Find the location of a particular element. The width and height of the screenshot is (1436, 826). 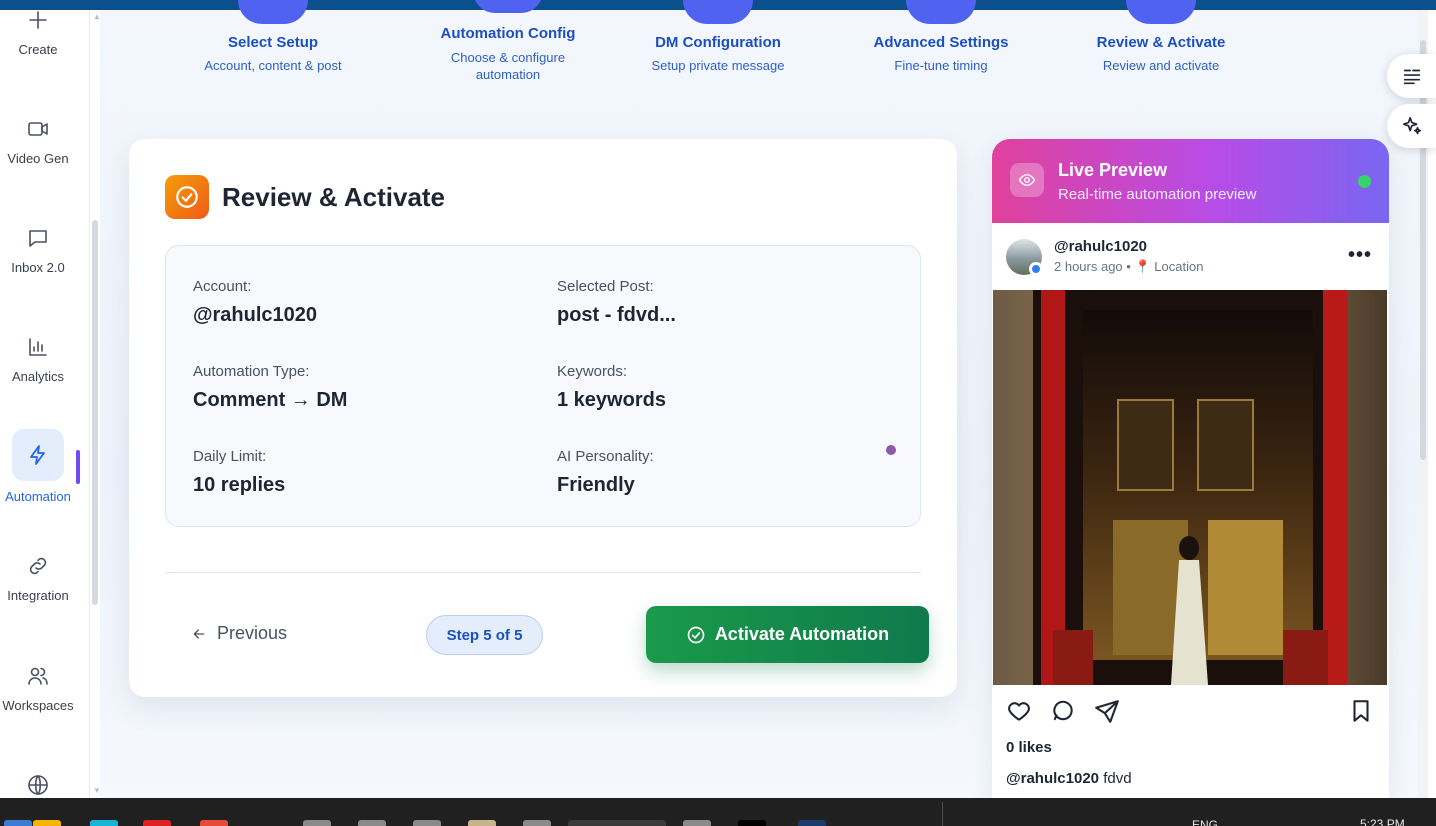

step-select-setup: Select Setup Account, content & post is located at coordinates (273, 37).